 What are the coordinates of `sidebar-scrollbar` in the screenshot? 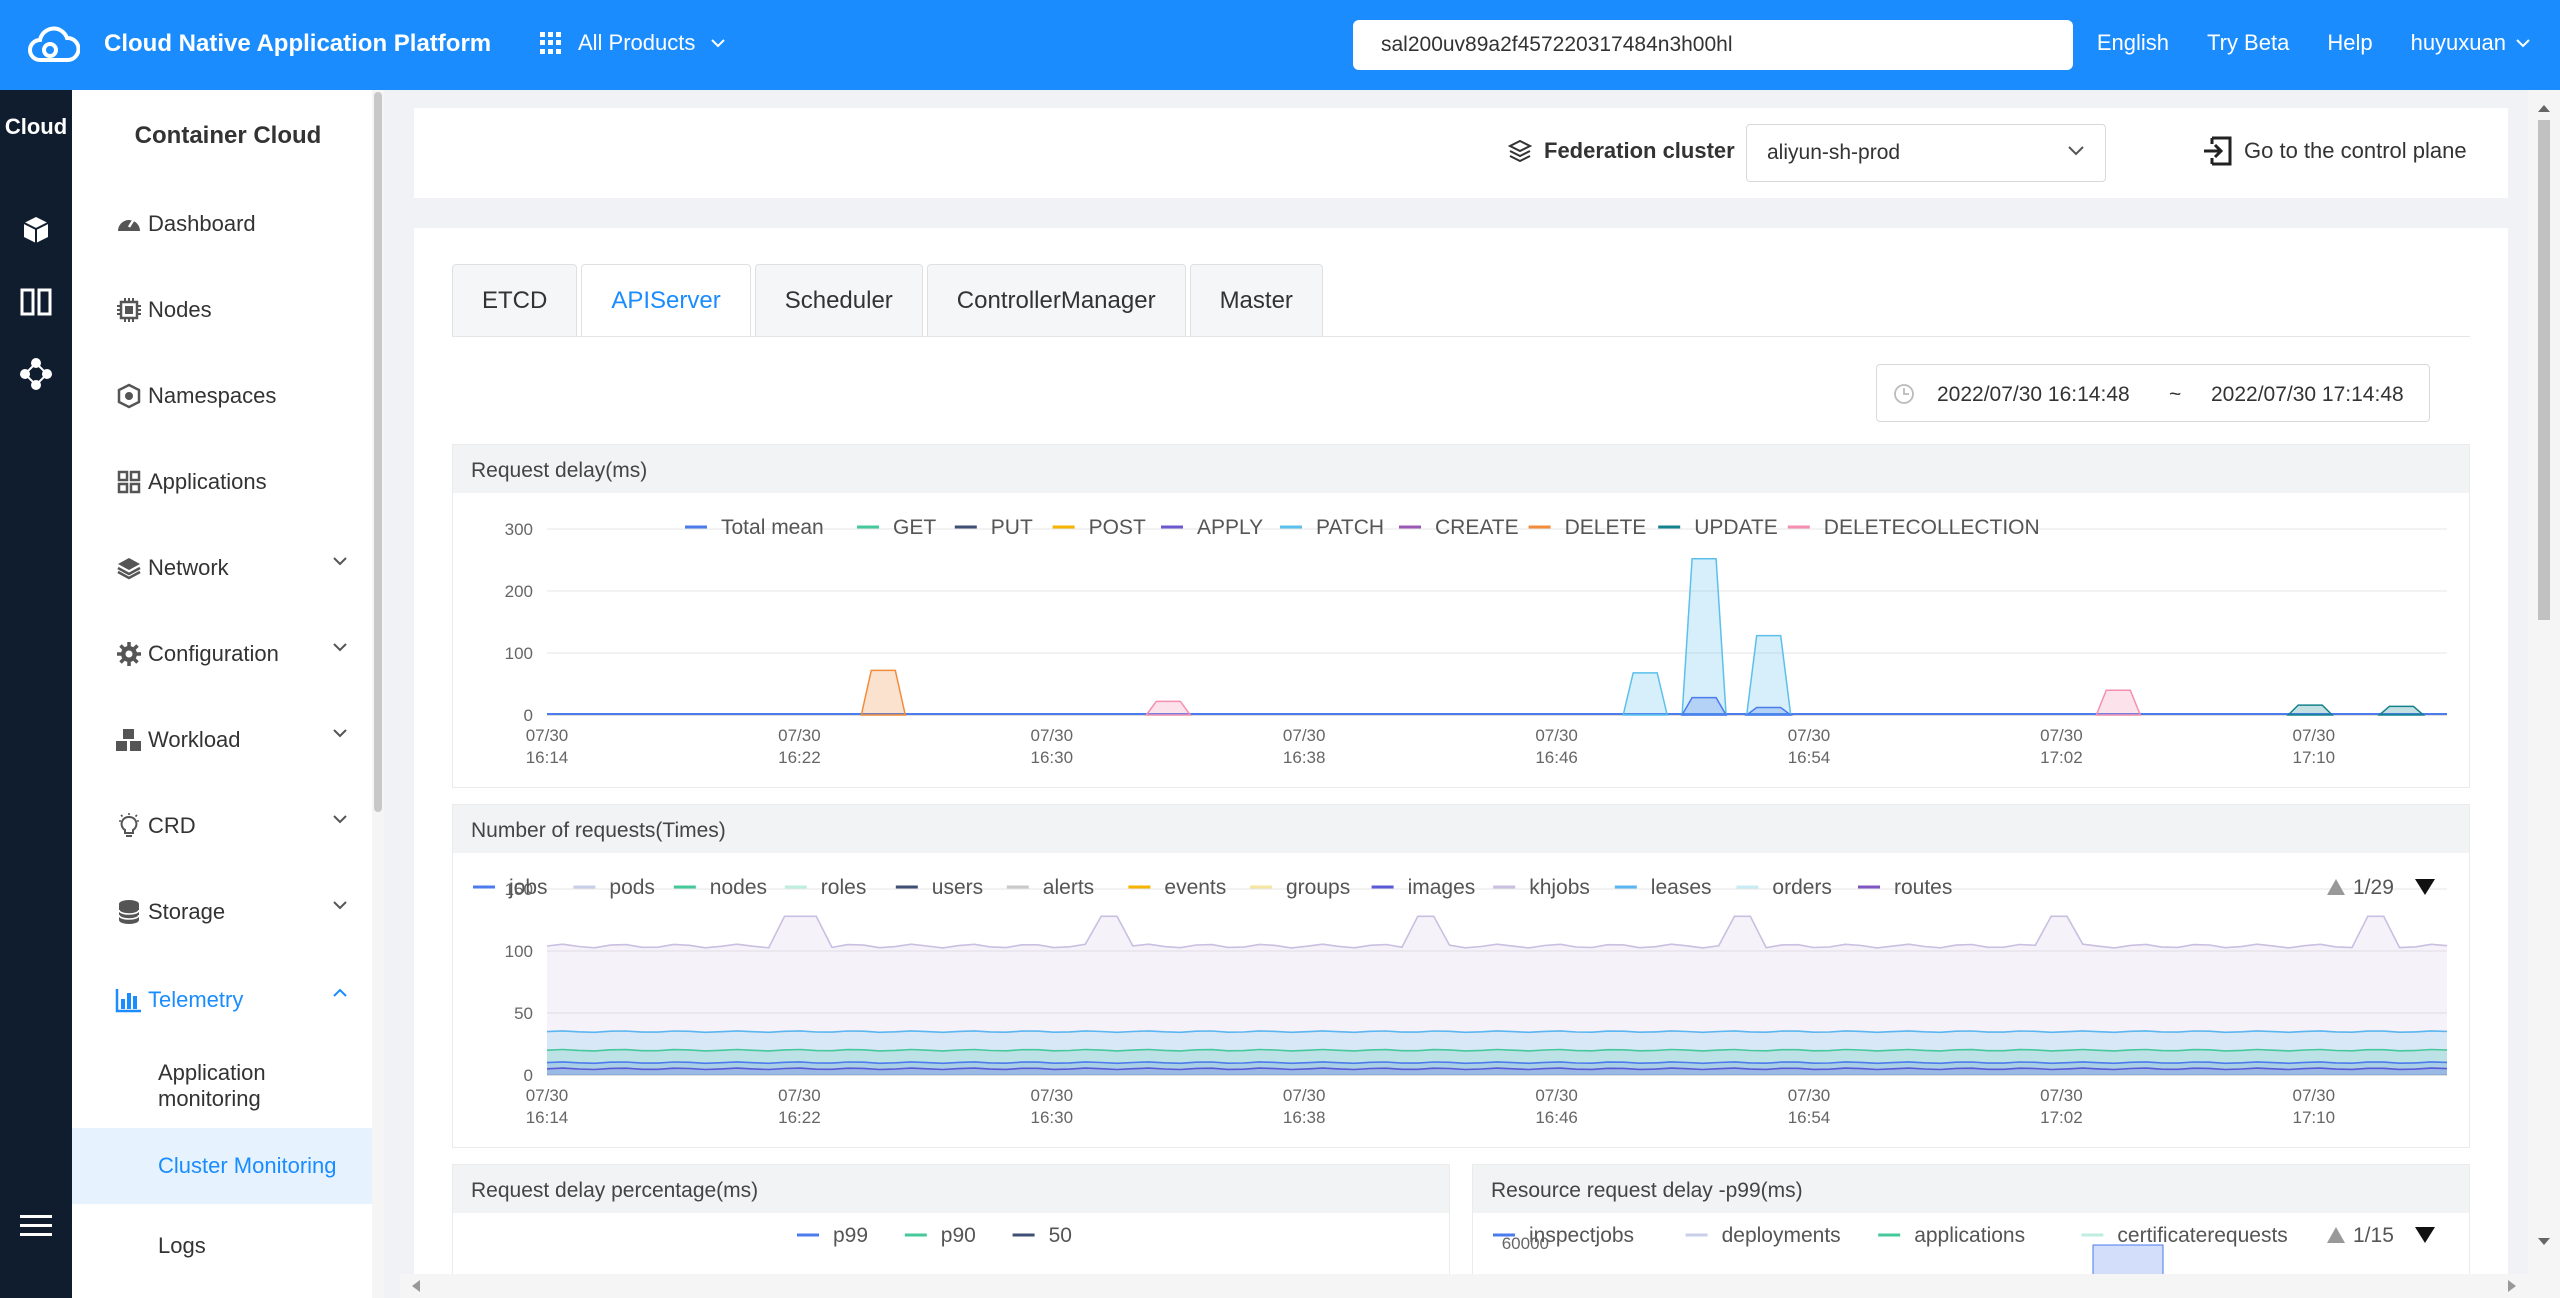 It's located at (378, 694).